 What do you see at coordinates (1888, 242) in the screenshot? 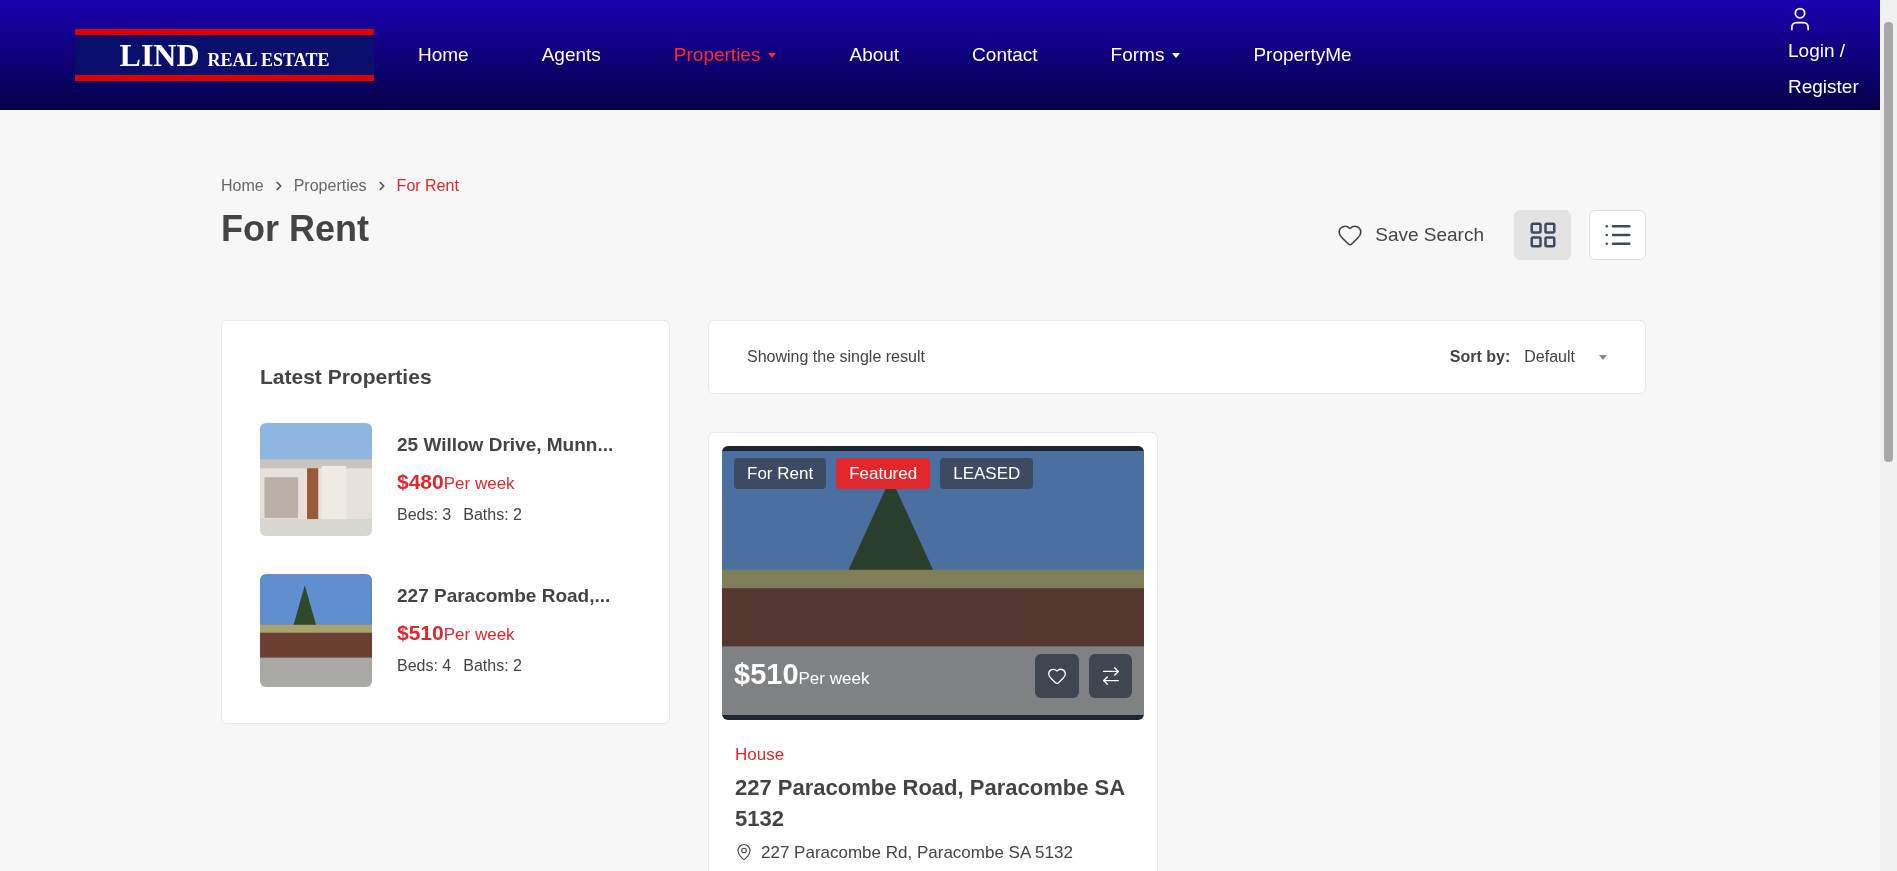
I see `scrollbar-thumb` at bounding box center [1888, 242].